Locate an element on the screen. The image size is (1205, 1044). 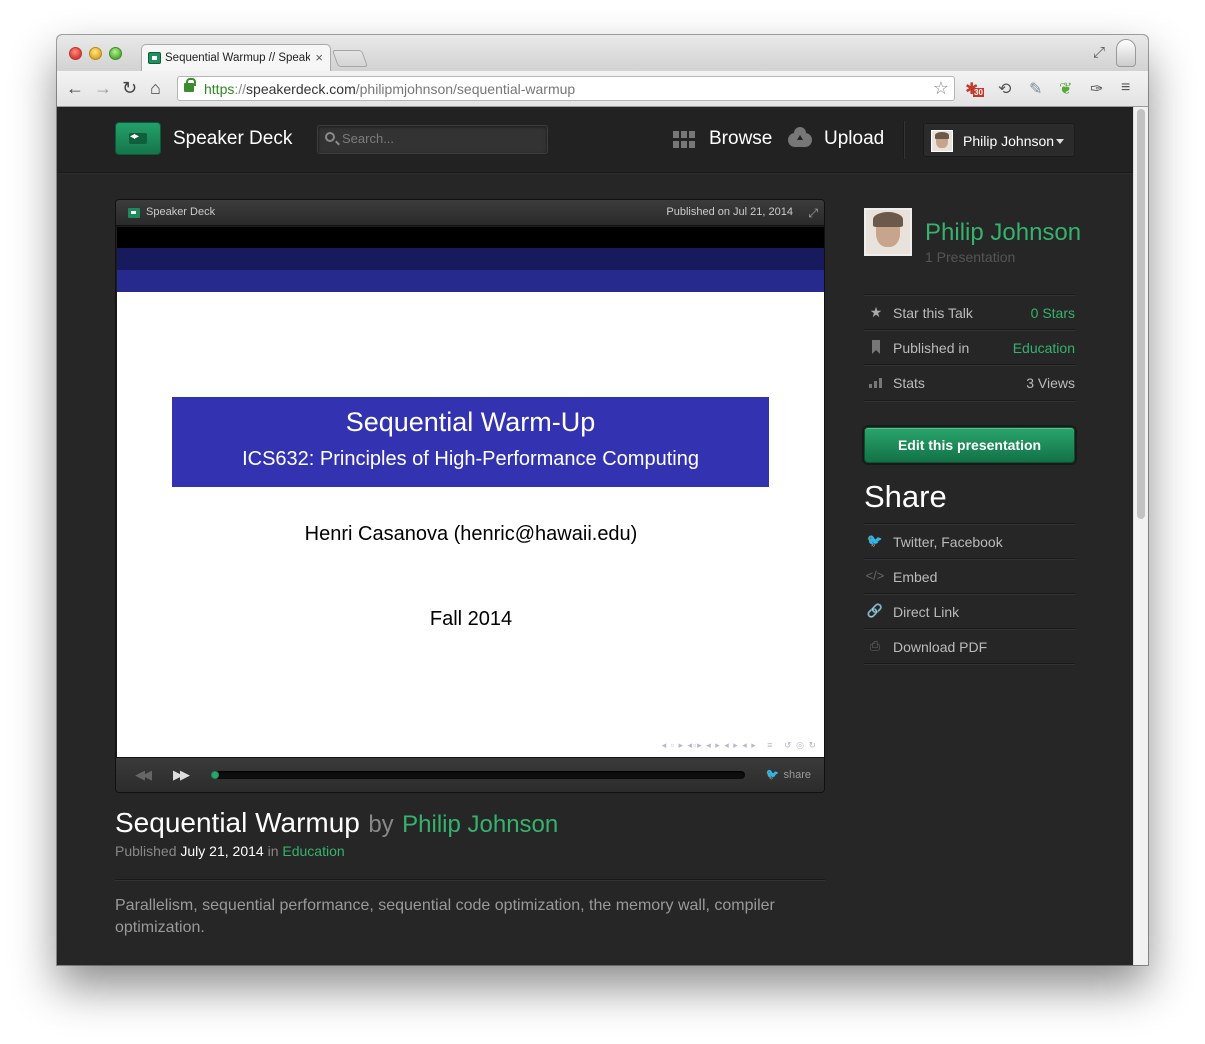
share-twitter-facebook: 🐦 Twitter, Facebook is located at coordinates (969, 540).